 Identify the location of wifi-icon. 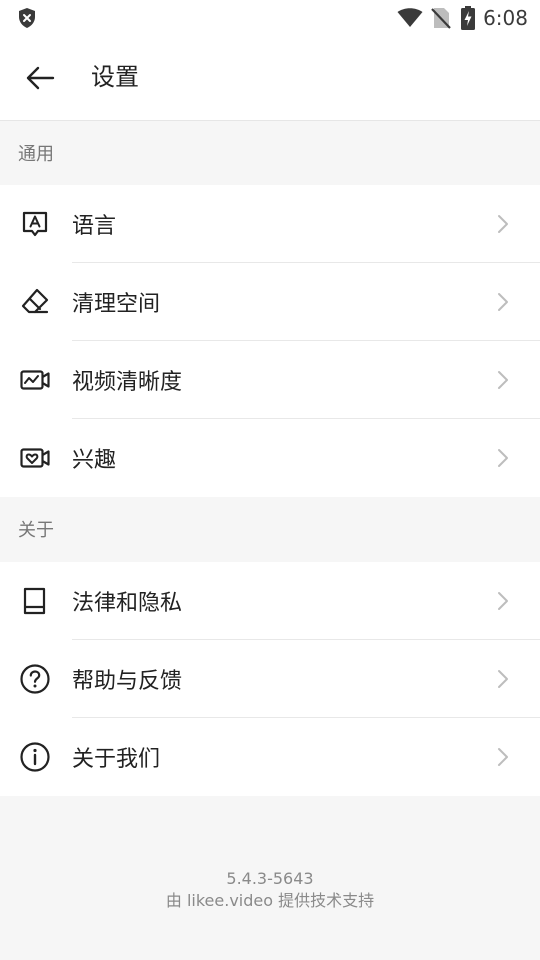
(410, 18).